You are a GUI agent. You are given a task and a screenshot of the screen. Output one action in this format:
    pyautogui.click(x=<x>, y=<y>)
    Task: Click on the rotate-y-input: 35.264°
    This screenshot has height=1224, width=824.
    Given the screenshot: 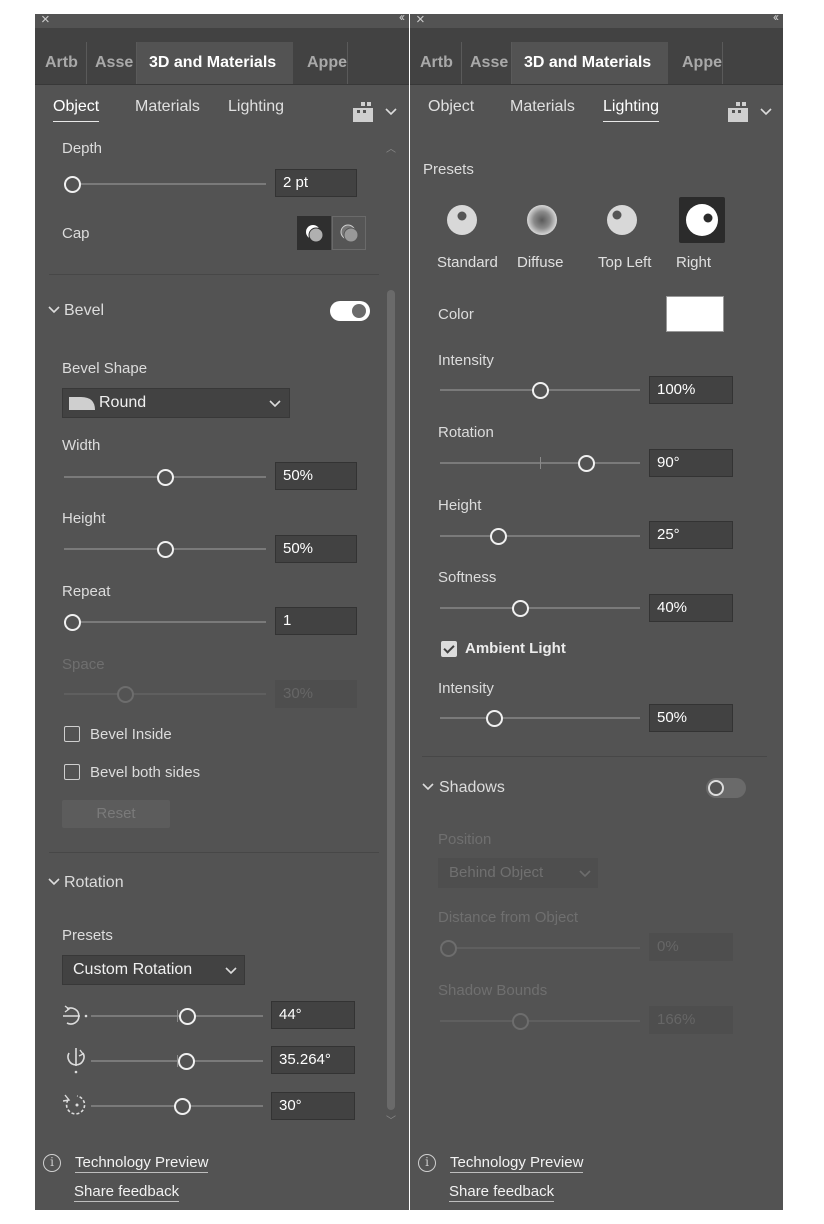 What is the action you would take?
    pyautogui.click(x=313, y=1060)
    